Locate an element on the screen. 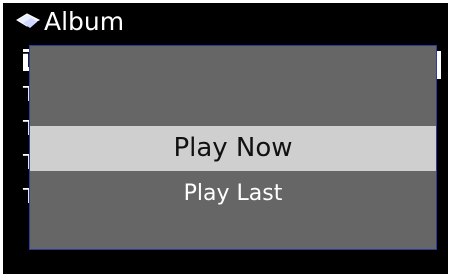 Image resolution: width=454 pixels, height=279 pixels. title-bar: Album is located at coordinates (68, 22).